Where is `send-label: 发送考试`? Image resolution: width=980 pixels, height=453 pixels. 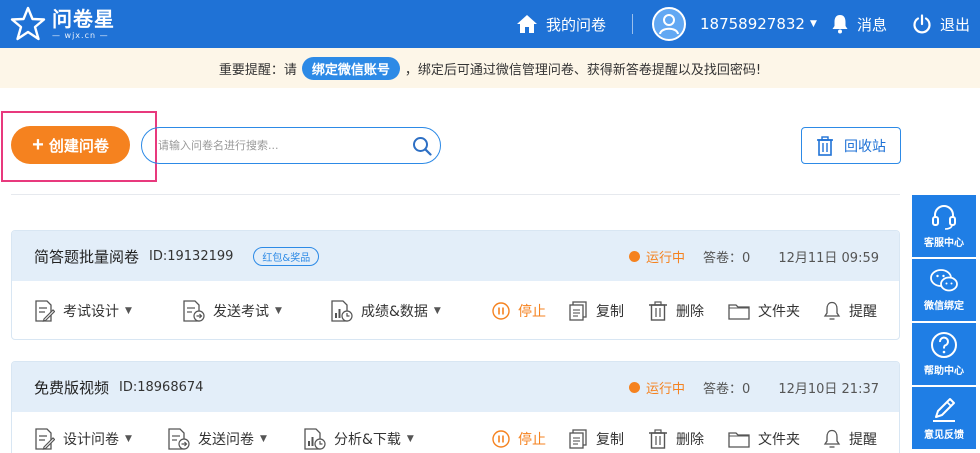
send-label: 发送考试 is located at coordinates (241, 312).